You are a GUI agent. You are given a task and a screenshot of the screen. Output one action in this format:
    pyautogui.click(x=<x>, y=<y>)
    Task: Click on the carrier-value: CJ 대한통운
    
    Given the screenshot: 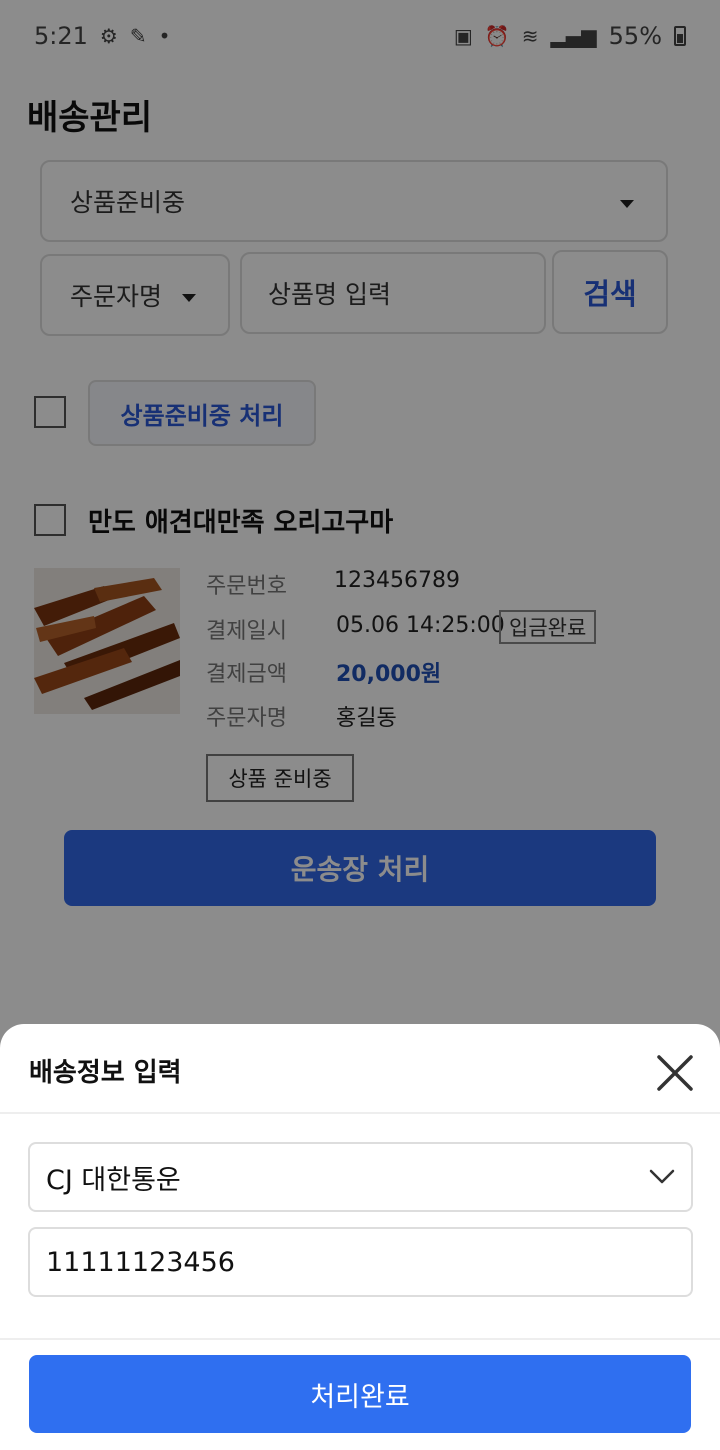 What is the action you would take?
    pyautogui.click(x=113, y=1180)
    